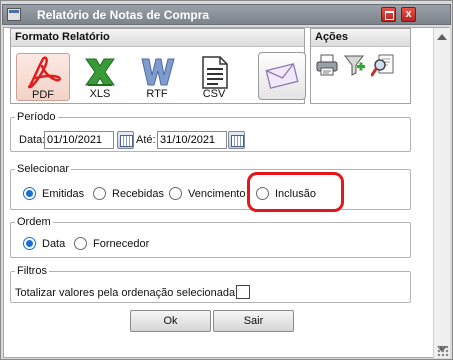 The height and width of the screenshot is (360, 453). I want to click on order-legend: Ordem, so click(34, 222).